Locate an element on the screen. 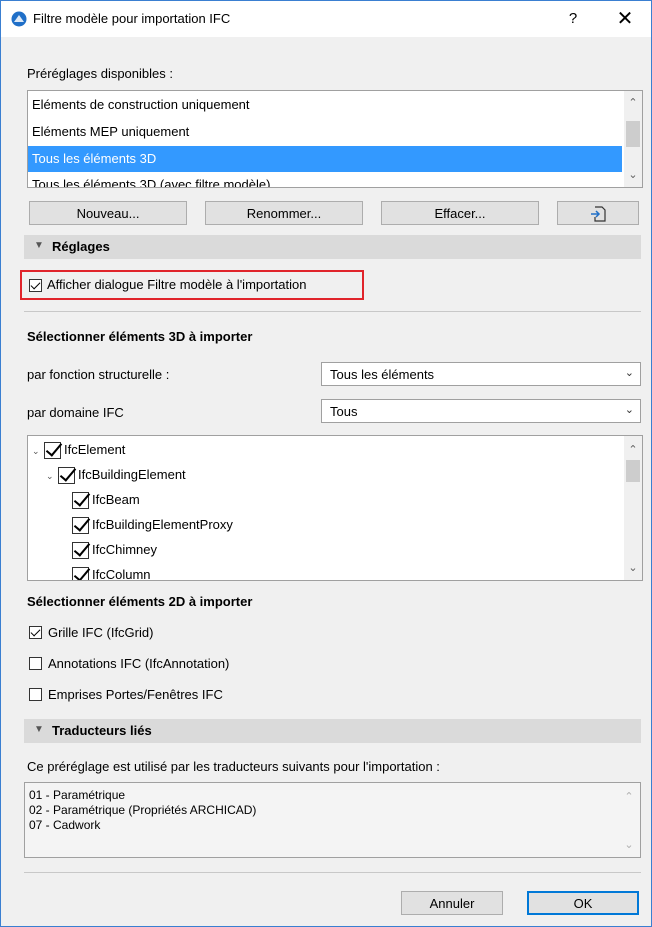  import-icon is located at coordinates (598, 214).